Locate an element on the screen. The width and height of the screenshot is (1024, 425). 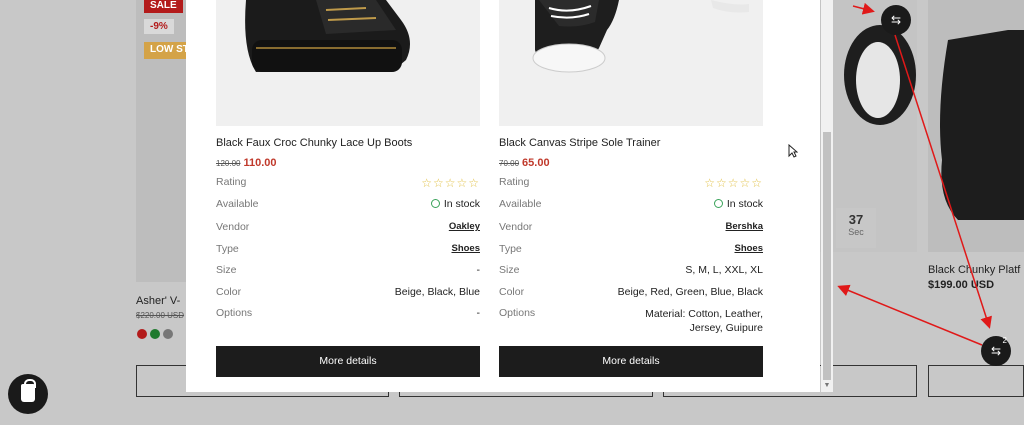
size-value: - is located at coordinates (478, 270).